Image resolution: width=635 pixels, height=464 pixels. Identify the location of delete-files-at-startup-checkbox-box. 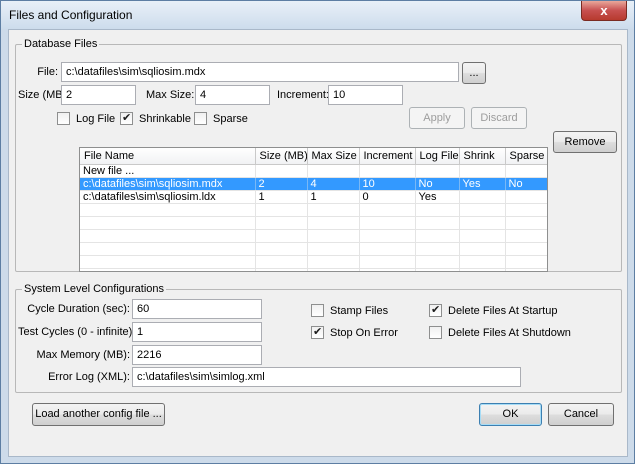
(435, 310).